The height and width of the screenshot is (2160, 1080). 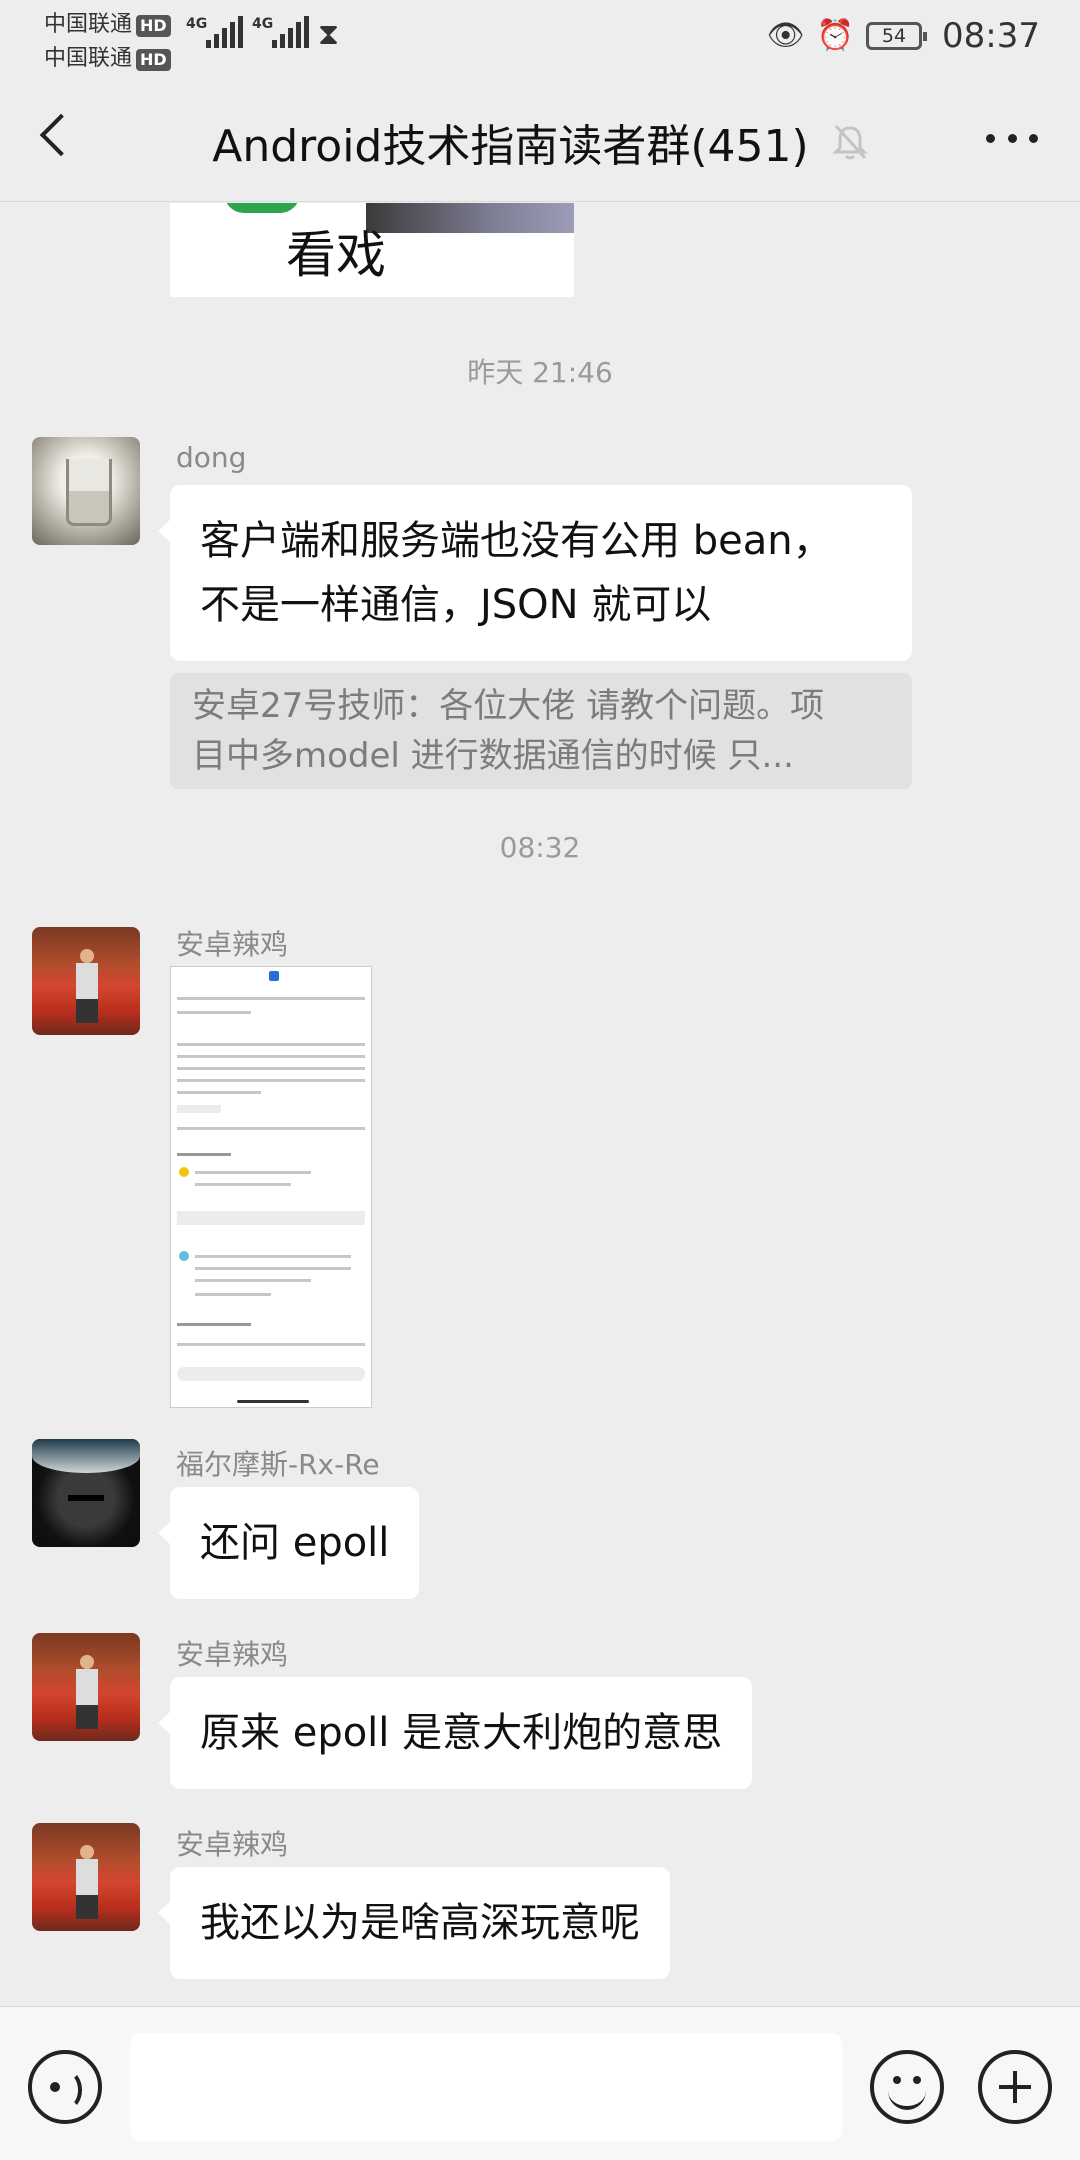 I want to click on status-bar: 中国联通 HD 中国联通 HD 4G 4G ⧗ 👁 ⏰ 54 08:37, so click(x=540, y=36).